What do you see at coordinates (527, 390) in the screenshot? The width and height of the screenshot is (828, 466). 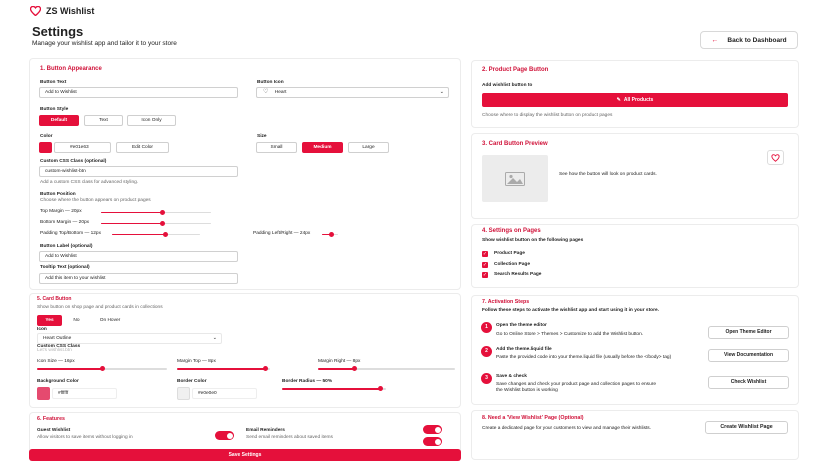 I see `step-3-desc-2: the Wishlist button is working` at bounding box center [527, 390].